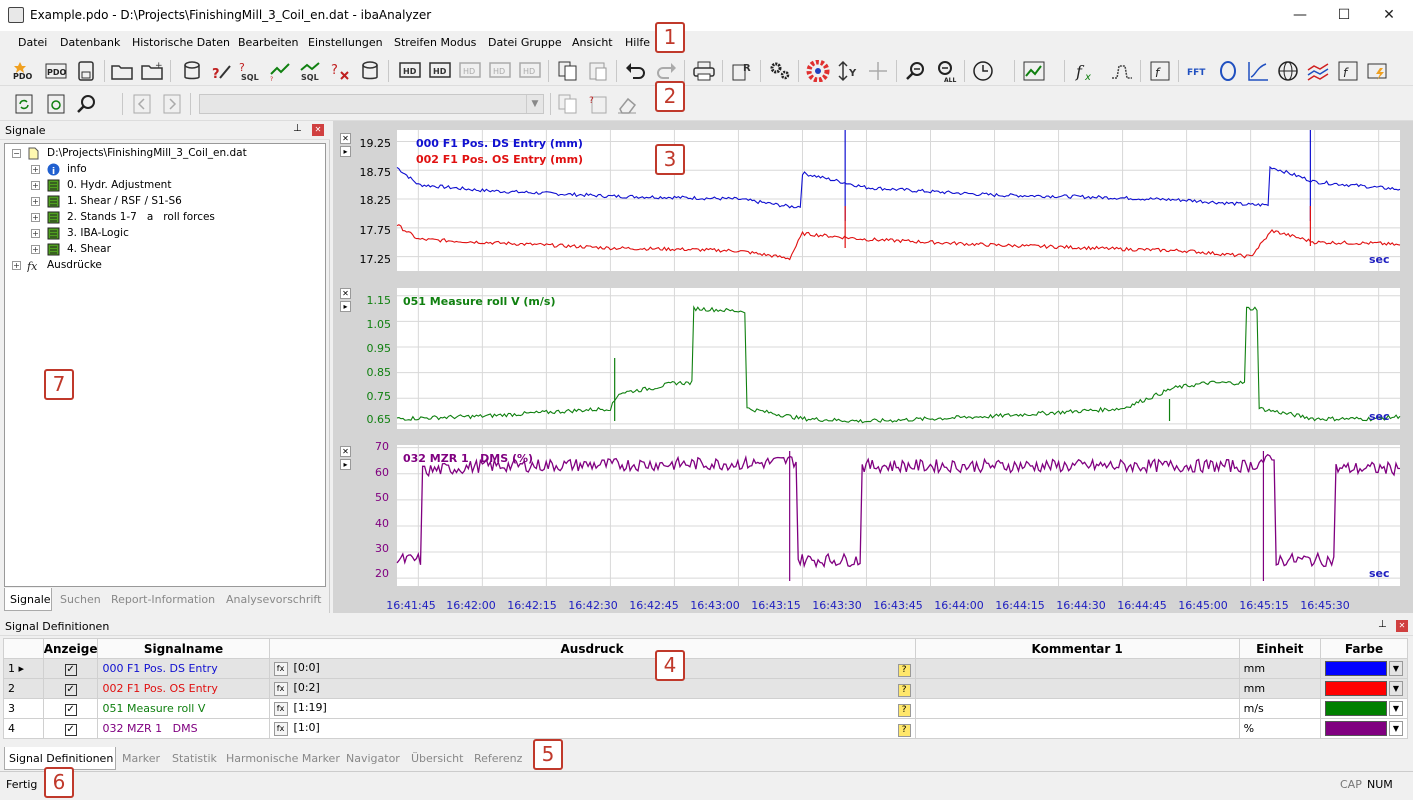 The height and width of the screenshot is (800, 1413). I want to click on sql-delete-icon: ?, so click(340, 71).